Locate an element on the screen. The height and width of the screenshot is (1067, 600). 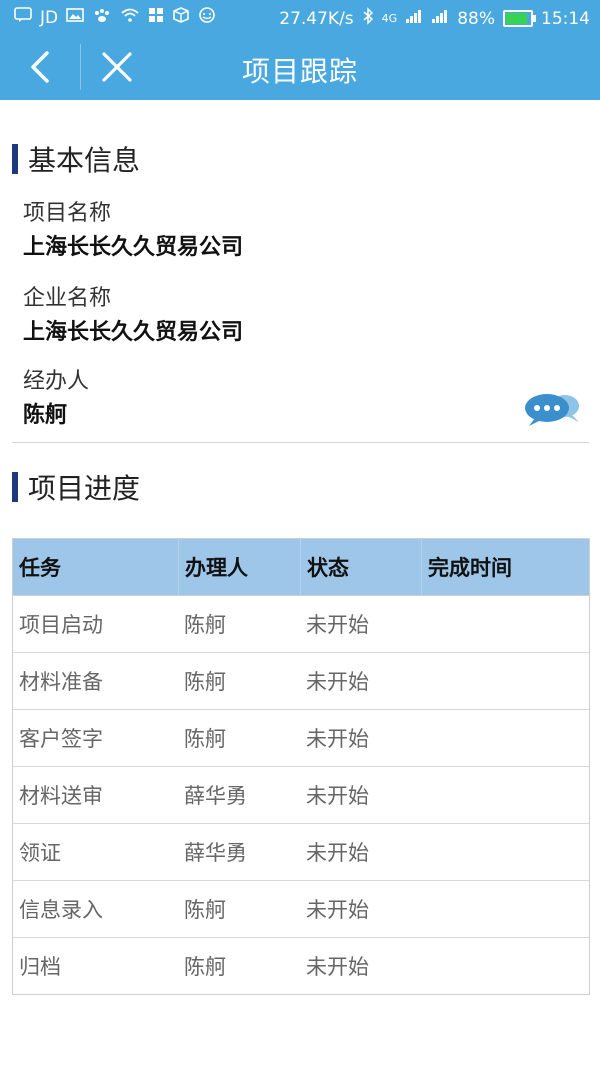
table-row: 材料送审 薛华勇 未开始 is located at coordinates (301, 794).